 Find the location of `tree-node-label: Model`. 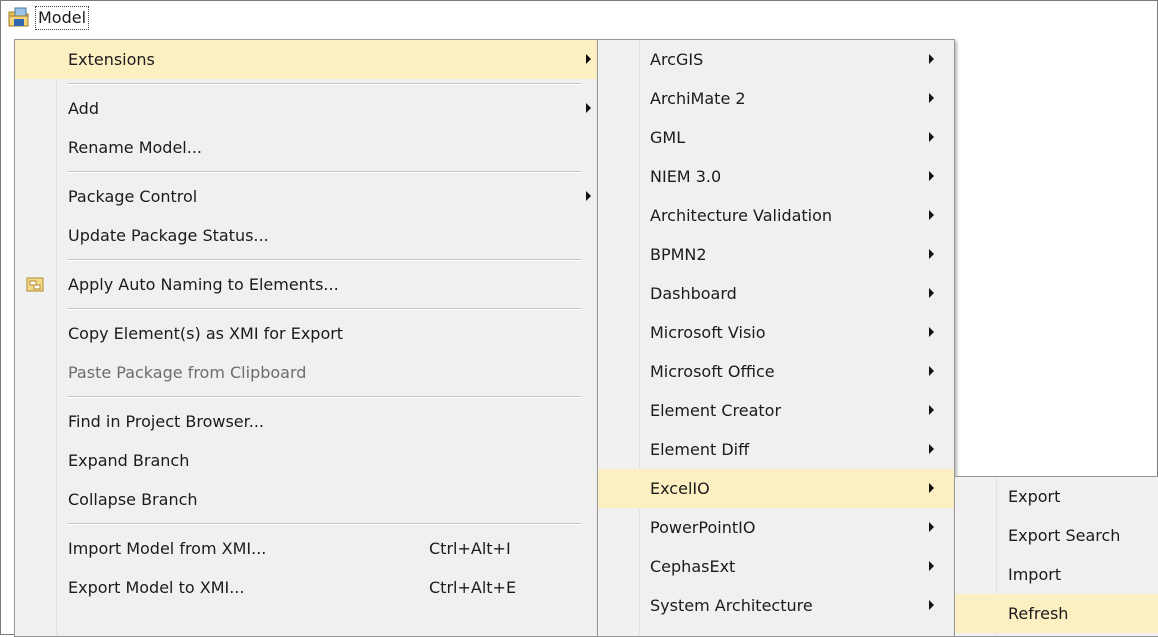

tree-node-label: Model is located at coordinates (62, 18).